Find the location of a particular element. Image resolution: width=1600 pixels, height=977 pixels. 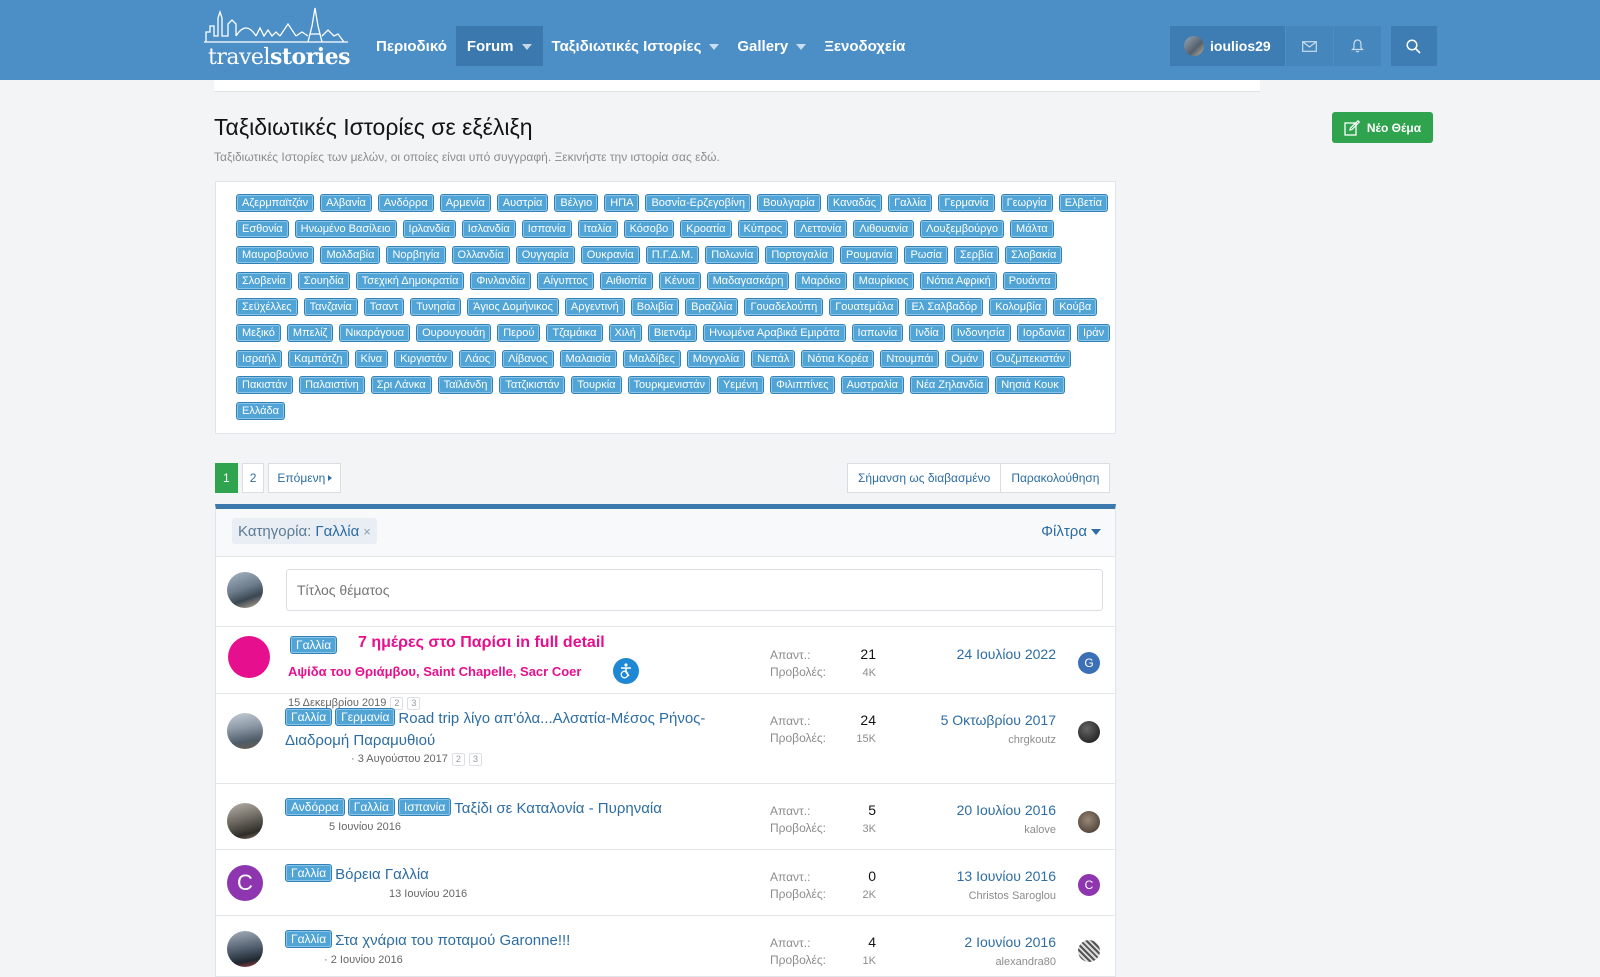

prefix-tag: Σουηδία is located at coordinates (323, 281).